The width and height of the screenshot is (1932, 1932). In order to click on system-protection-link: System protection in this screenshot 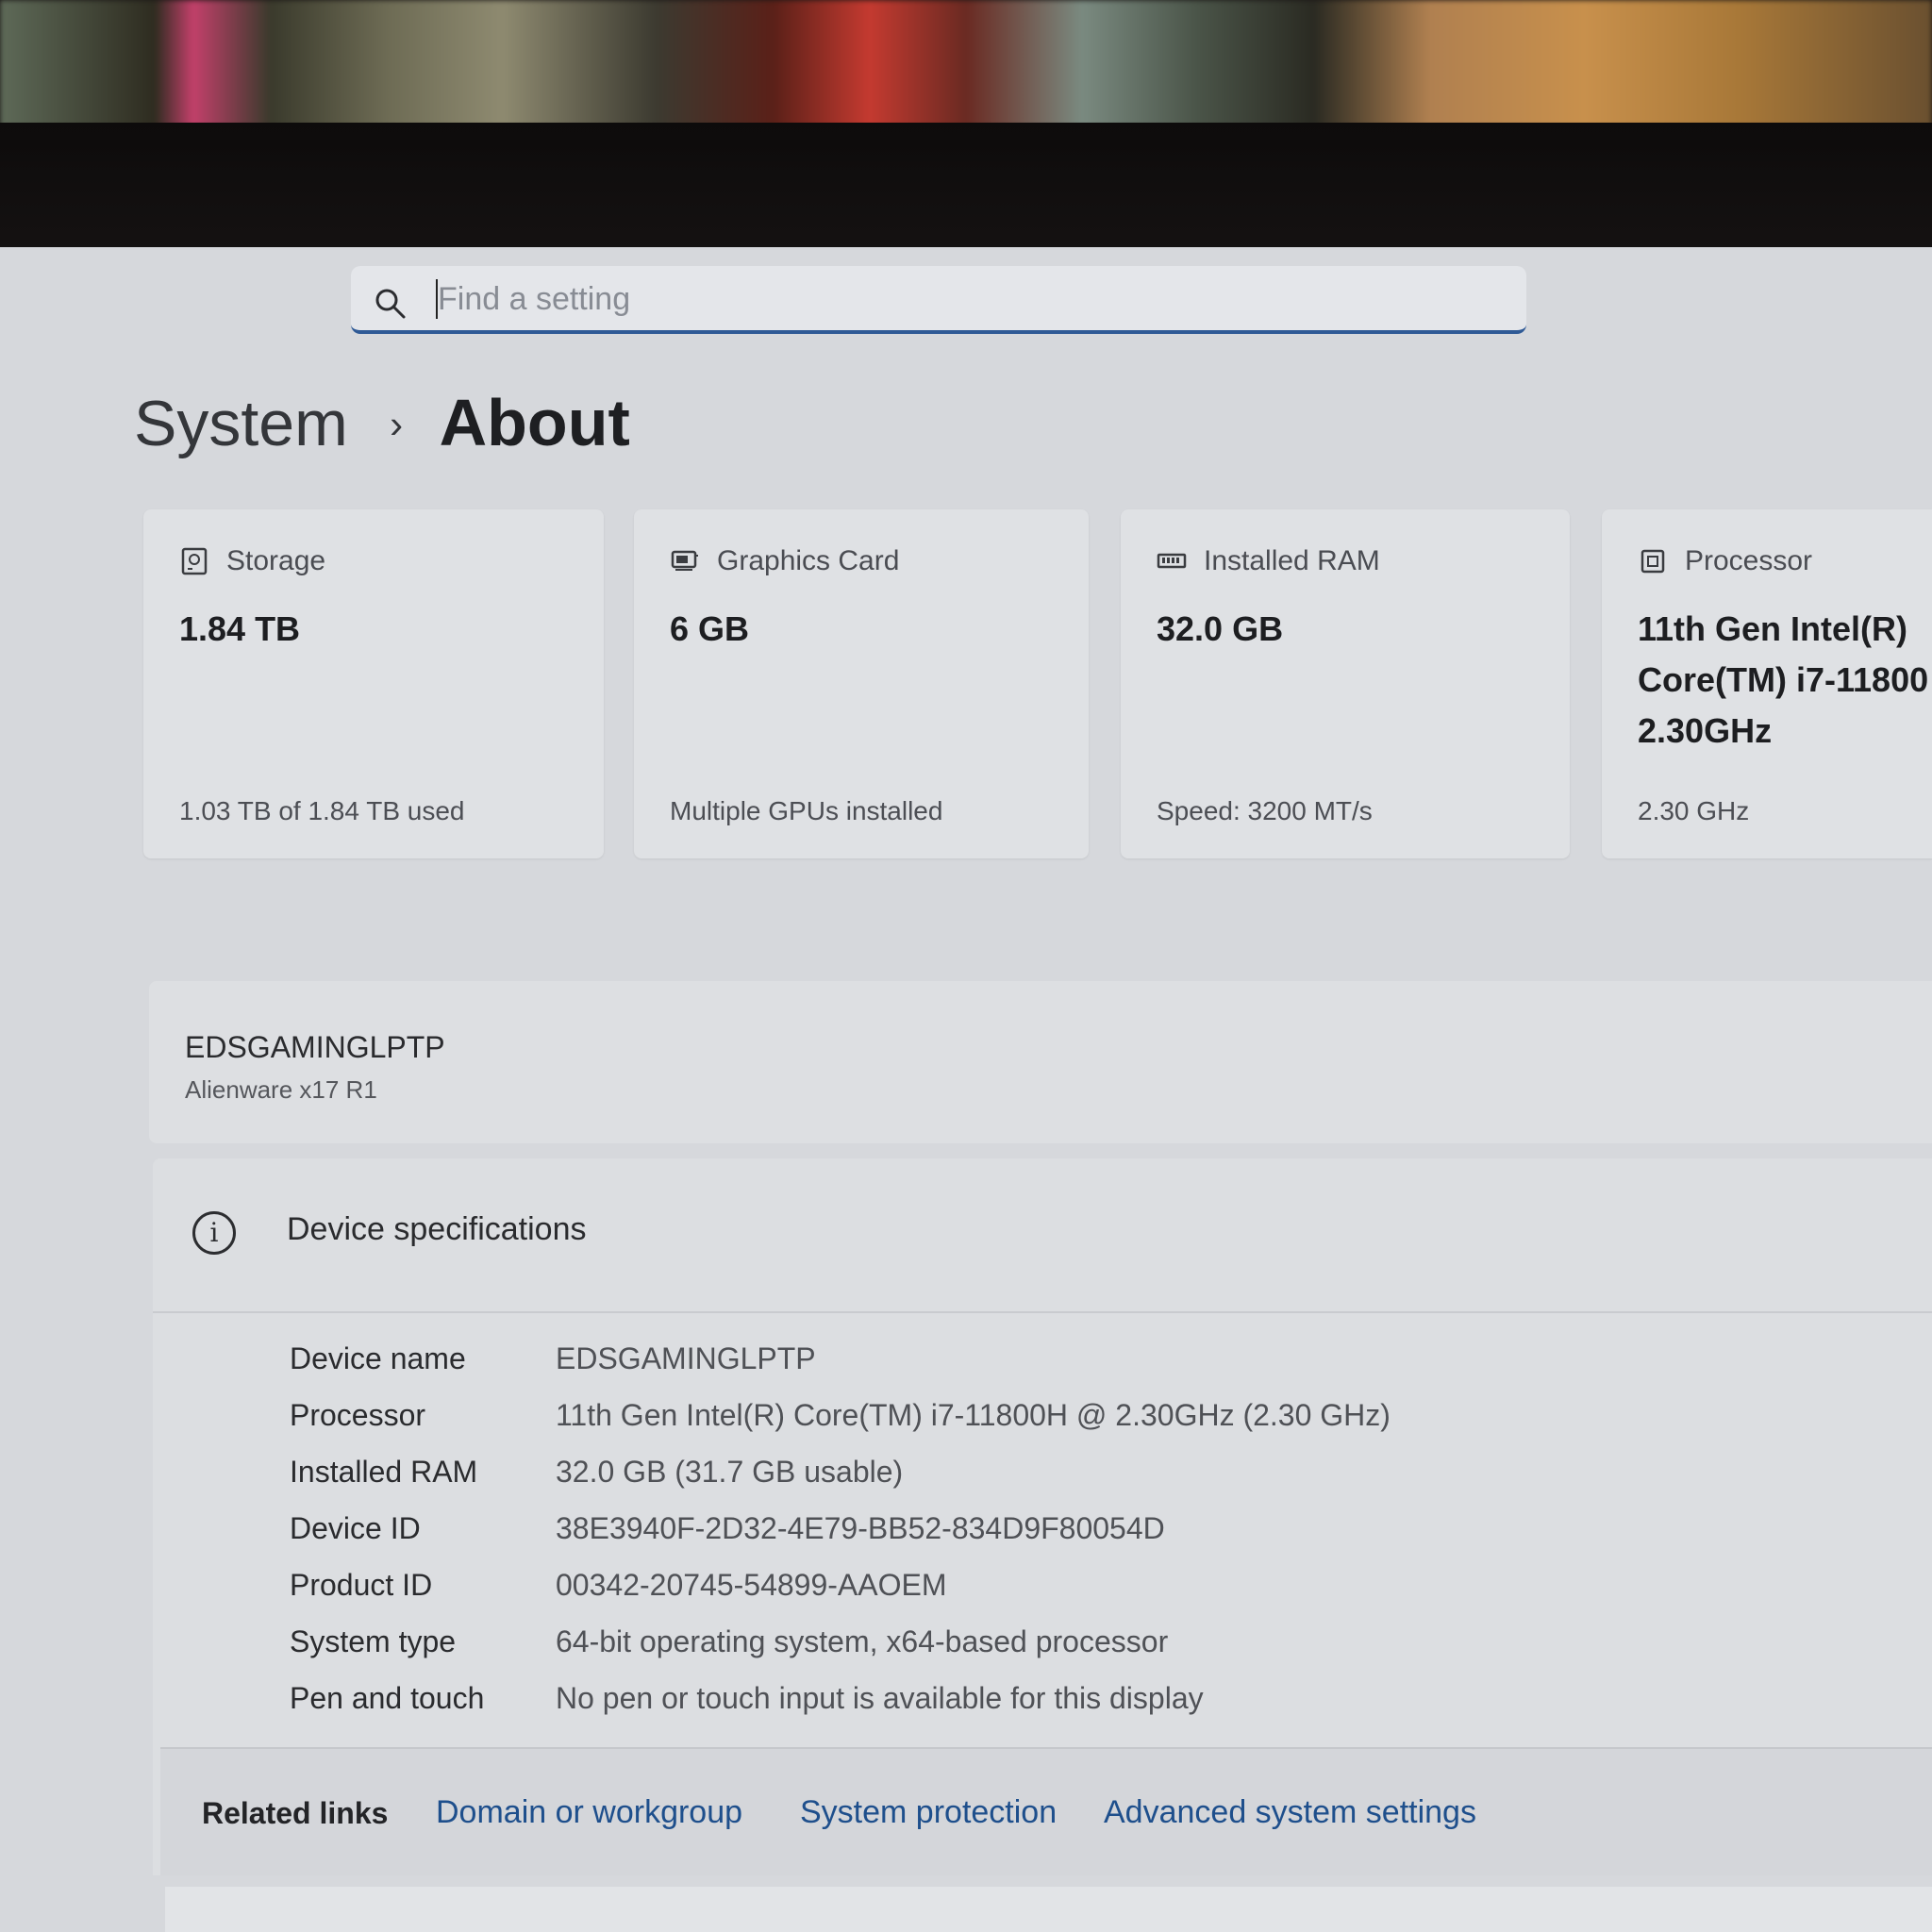, I will do `click(929, 1812)`.